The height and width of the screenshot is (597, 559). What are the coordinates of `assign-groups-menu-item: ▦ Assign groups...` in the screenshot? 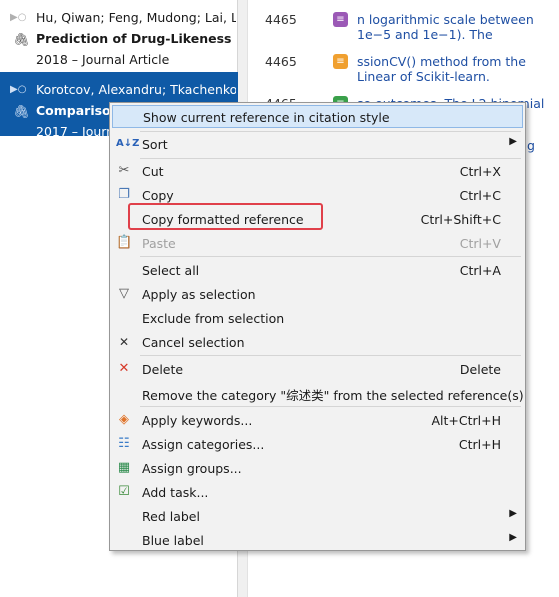 It's located at (317, 468).